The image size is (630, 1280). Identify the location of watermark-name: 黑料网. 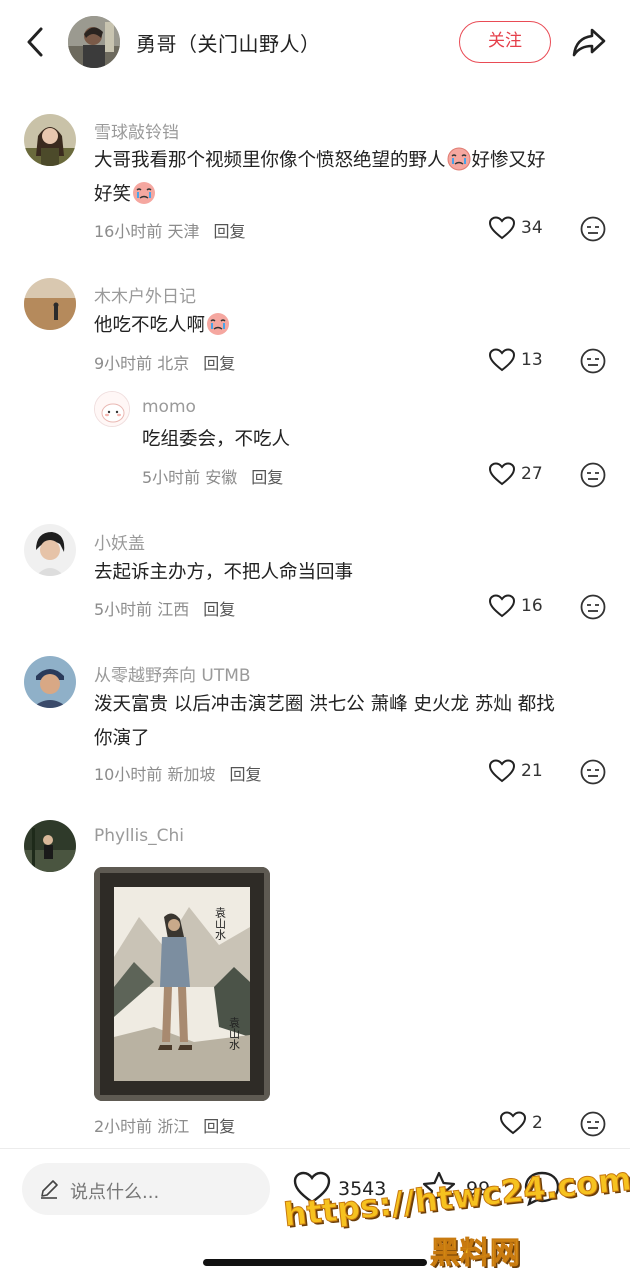
(475, 1254).